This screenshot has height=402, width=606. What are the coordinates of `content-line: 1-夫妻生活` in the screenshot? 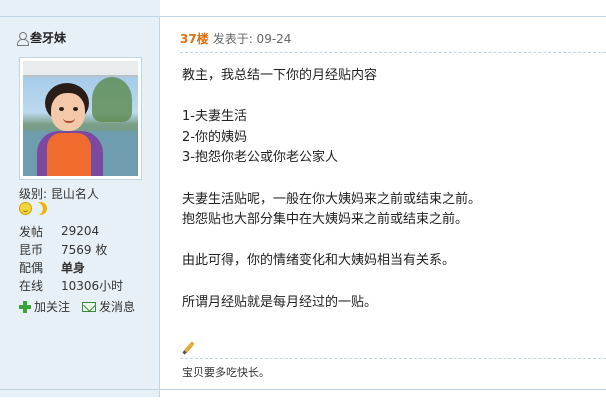 It's located at (214, 117).